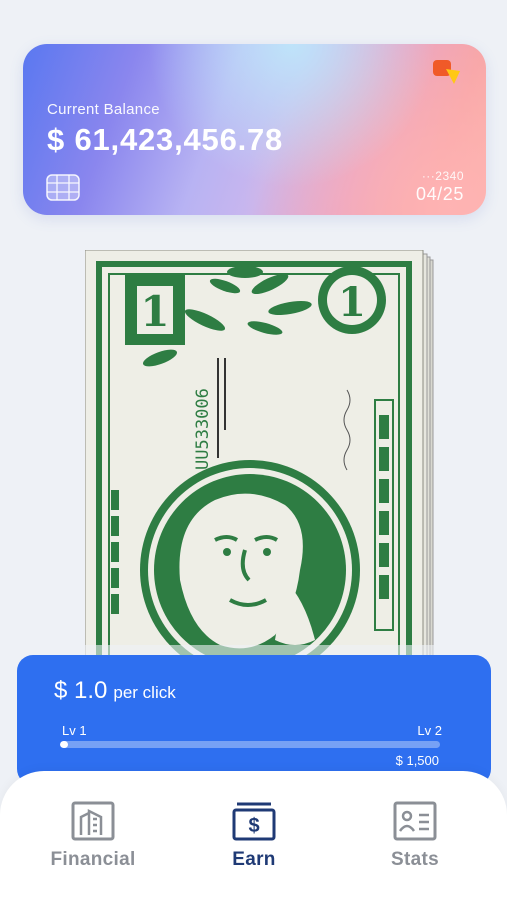 The width and height of the screenshot is (507, 900). What do you see at coordinates (63, 187) in the screenshot?
I see `chip-icon` at bounding box center [63, 187].